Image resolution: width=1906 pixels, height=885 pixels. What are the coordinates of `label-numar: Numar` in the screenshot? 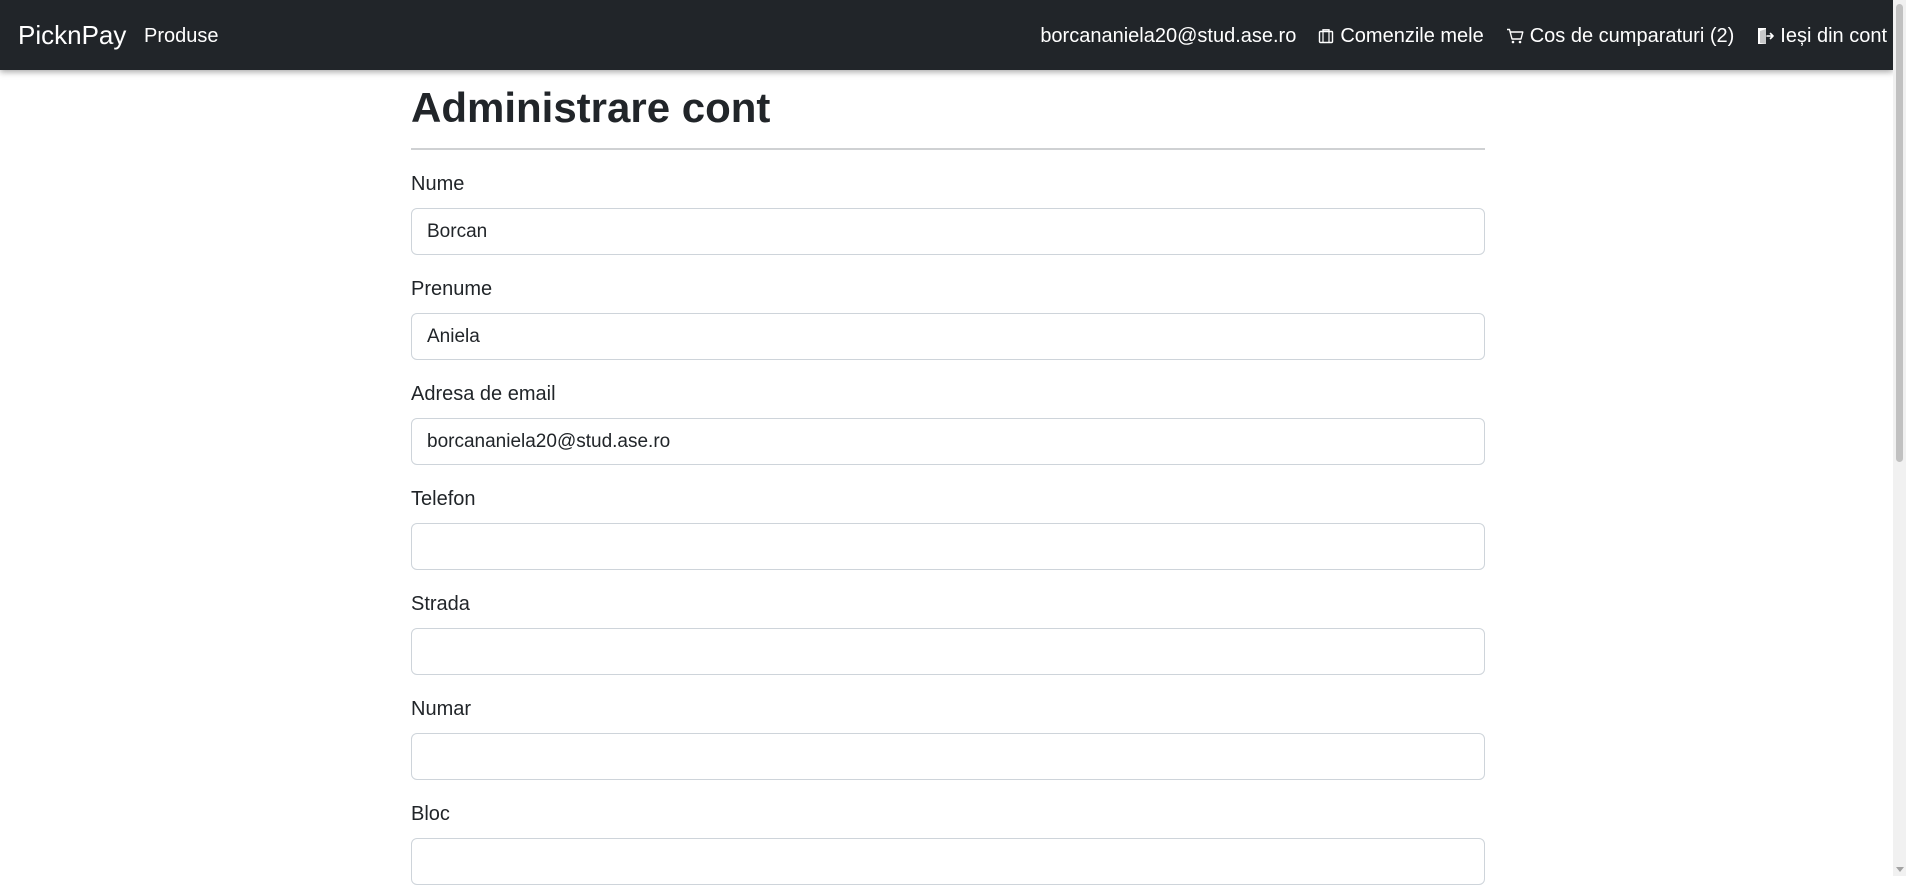 It's located at (441, 709).